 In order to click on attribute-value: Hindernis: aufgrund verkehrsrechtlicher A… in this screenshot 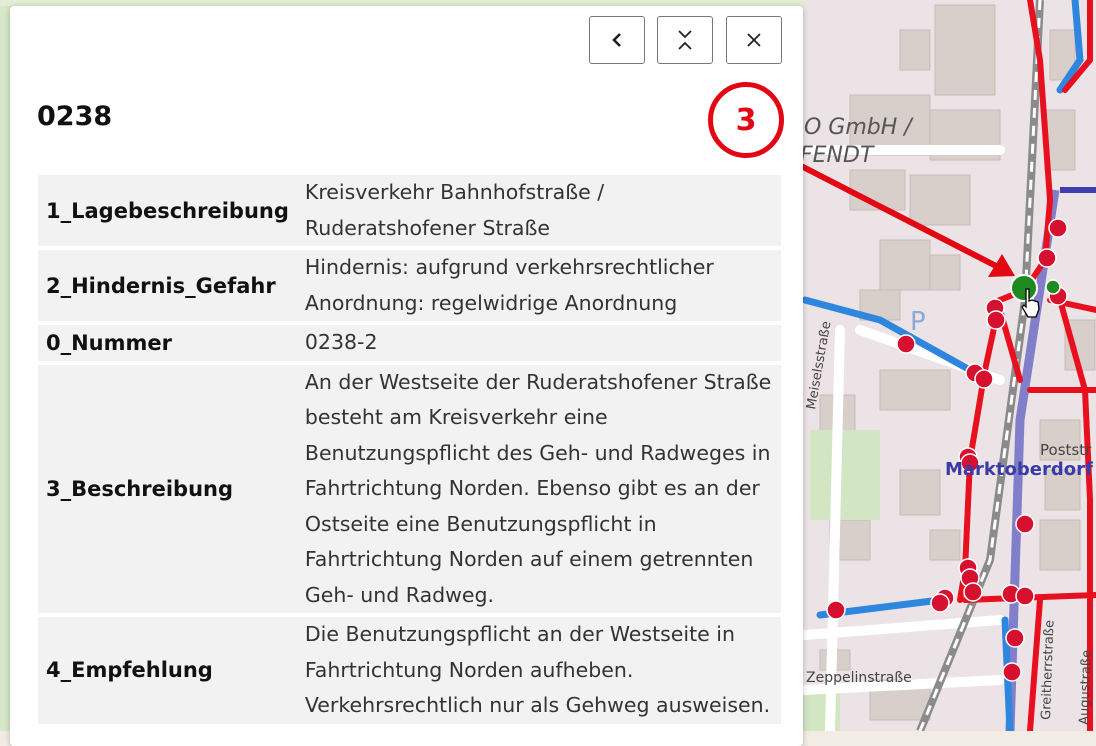, I will do `click(538, 285)`.